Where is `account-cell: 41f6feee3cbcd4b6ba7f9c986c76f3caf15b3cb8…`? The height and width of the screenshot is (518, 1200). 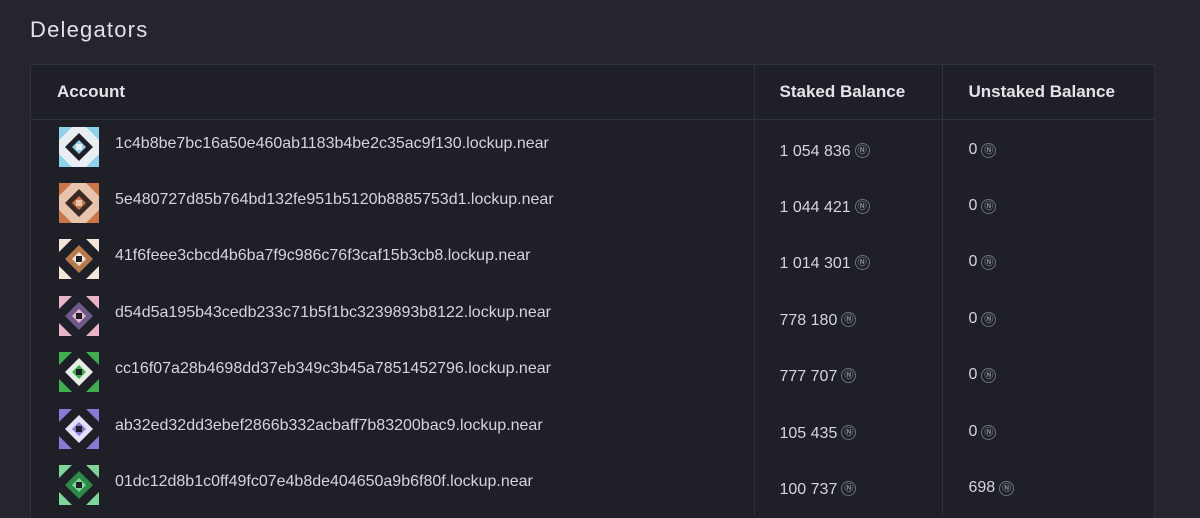 account-cell: 41f6feee3cbcd4b6ba7f9c986c76f3caf15b3cb8… is located at coordinates (392, 260).